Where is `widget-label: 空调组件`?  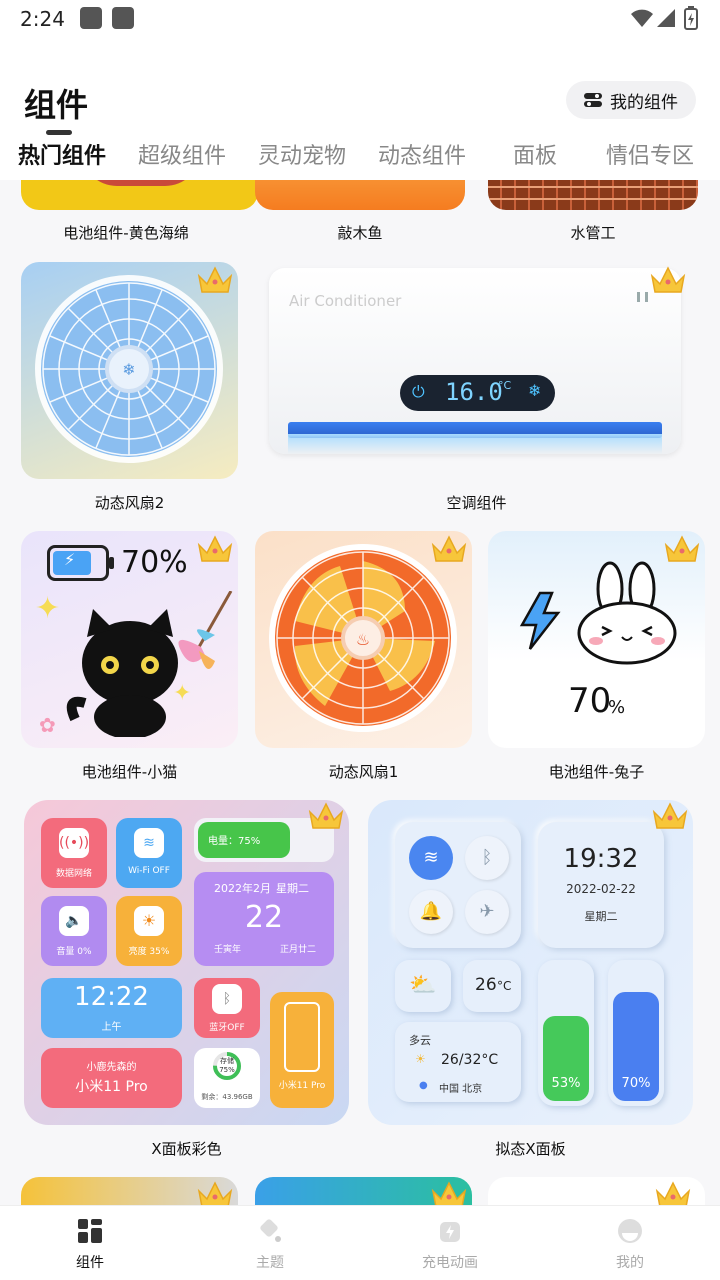
widget-label: 空调组件 is located at coordinates (476, 503).